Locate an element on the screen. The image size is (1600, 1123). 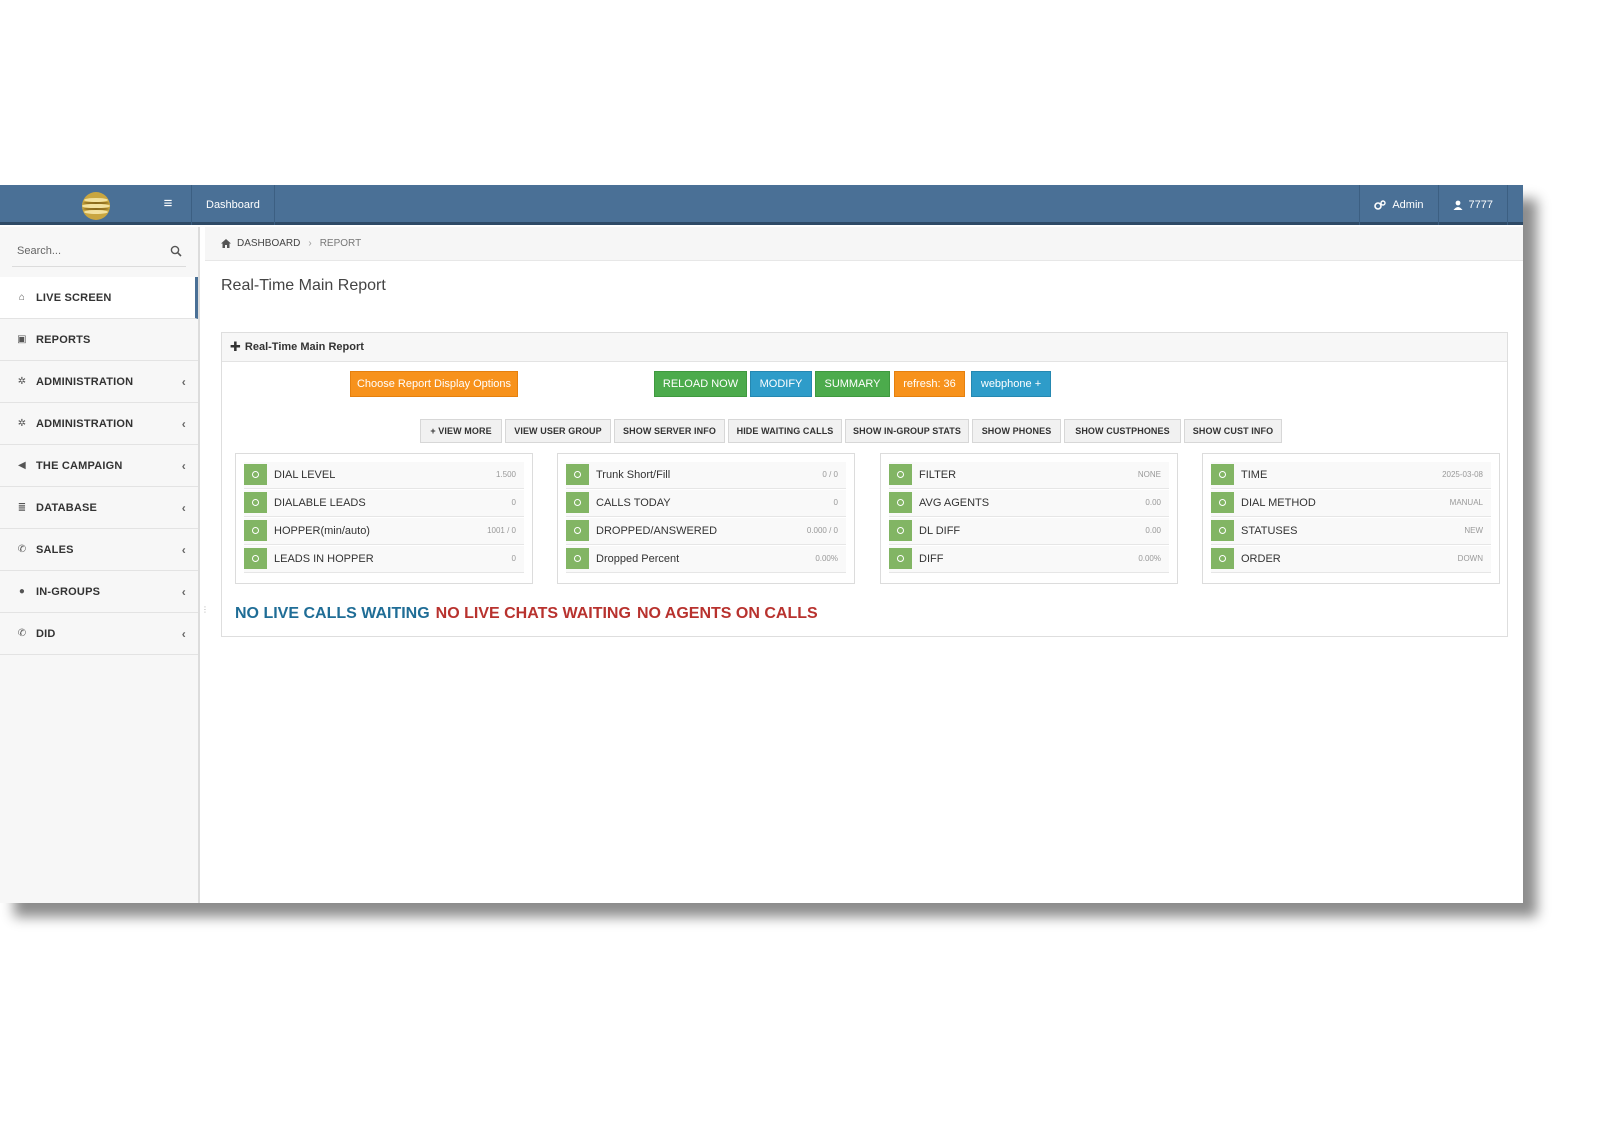
stat-label: Dropped Percent is located at coordinates (638, 559).